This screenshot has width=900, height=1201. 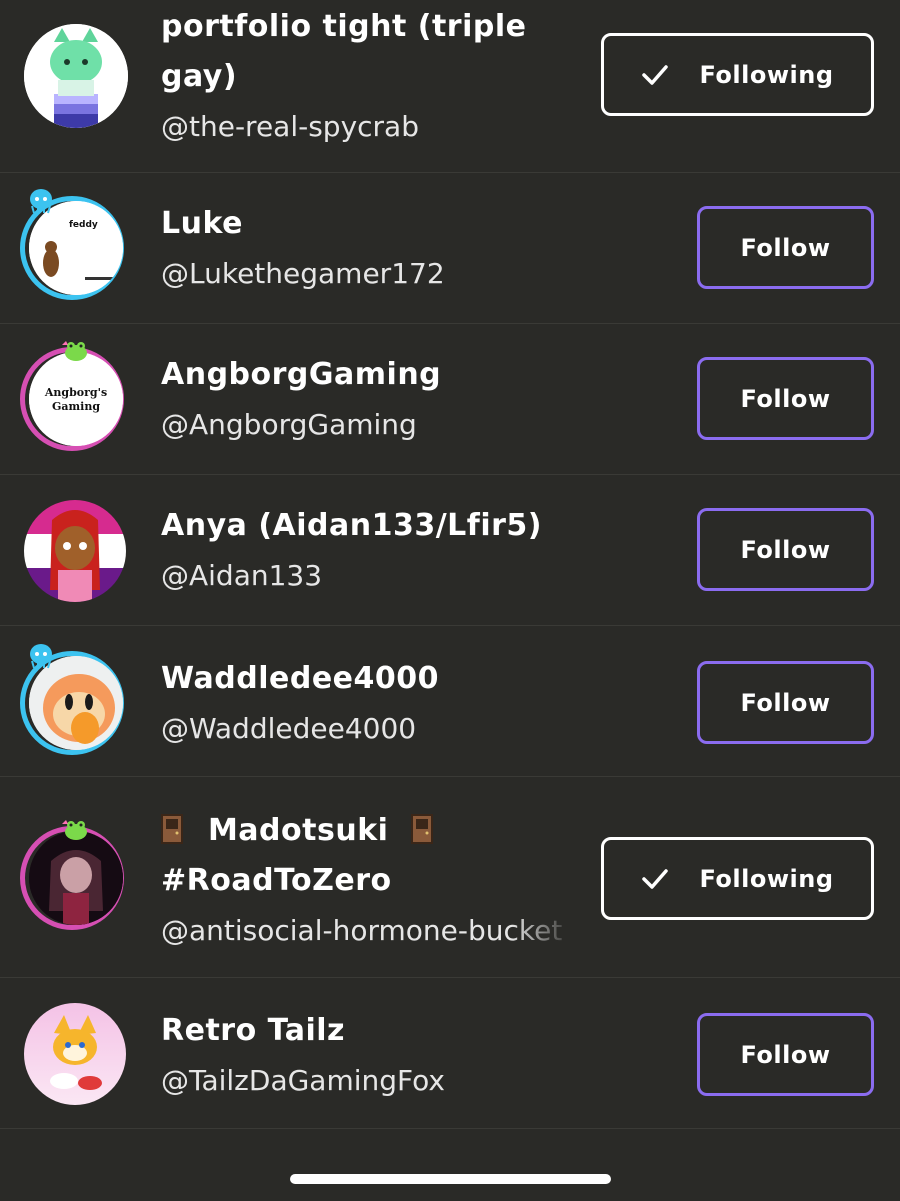 I want to click on user-display-name: AngborgGaming, so click(x=301, y=374).